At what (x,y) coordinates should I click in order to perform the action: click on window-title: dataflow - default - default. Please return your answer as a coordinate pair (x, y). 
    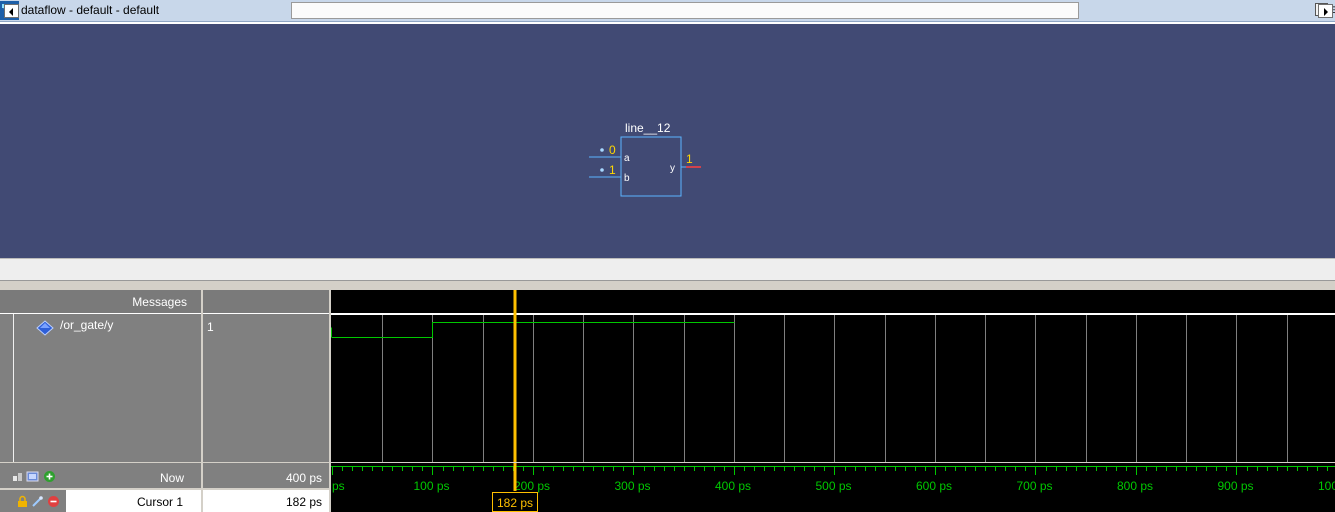
    Looking at the image, I should click on (90, 10).